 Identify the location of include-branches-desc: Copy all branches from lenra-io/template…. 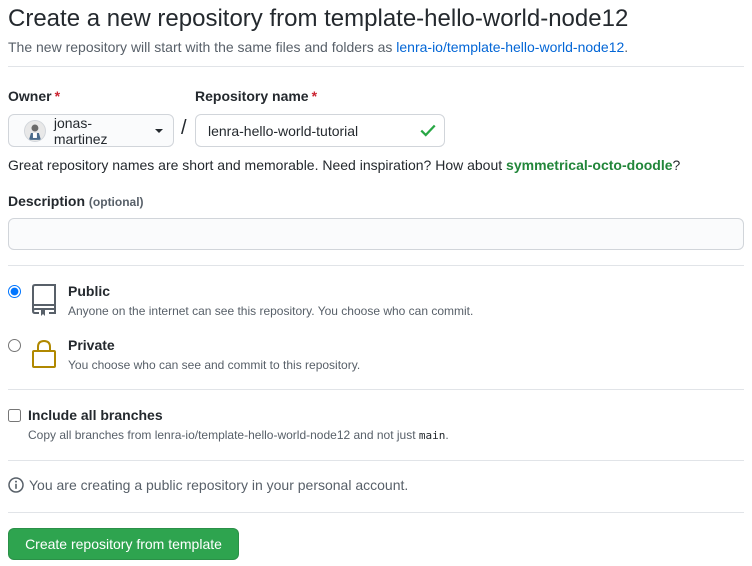
(238, 435).